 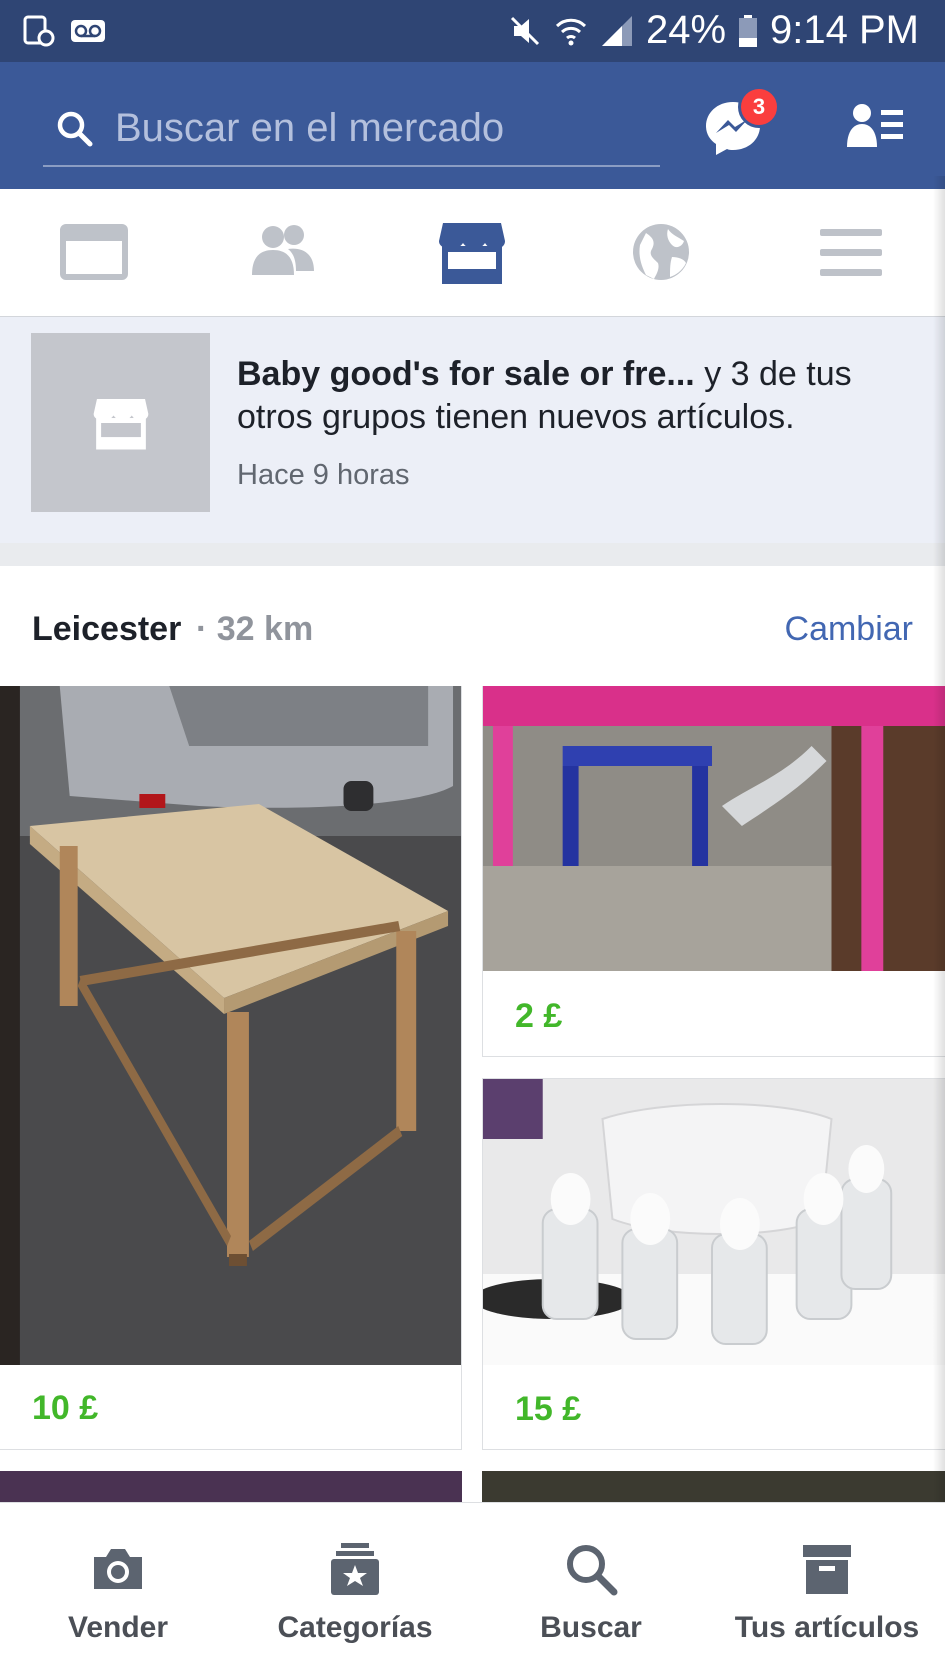 I want to click on top-header: 3, so click(x=472, y=125).